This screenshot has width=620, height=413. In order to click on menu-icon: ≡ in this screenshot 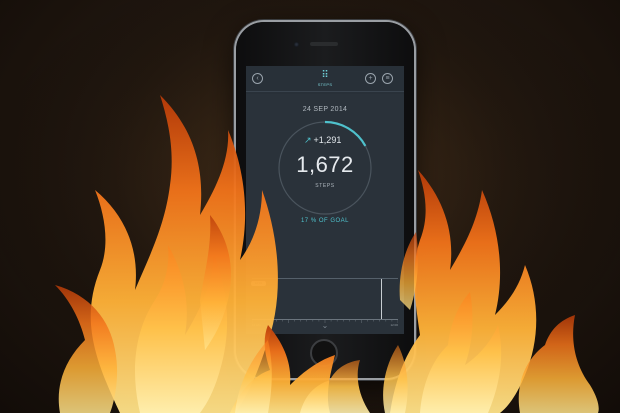, I will do `click(387, 78)`.